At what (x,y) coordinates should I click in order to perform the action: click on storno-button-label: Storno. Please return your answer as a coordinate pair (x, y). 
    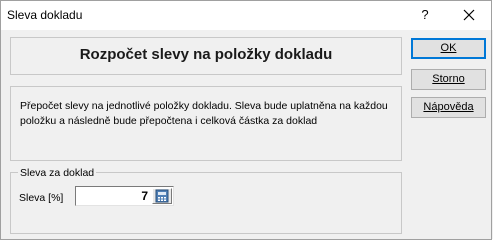
    Looking at the image, I should click on (448, 79).